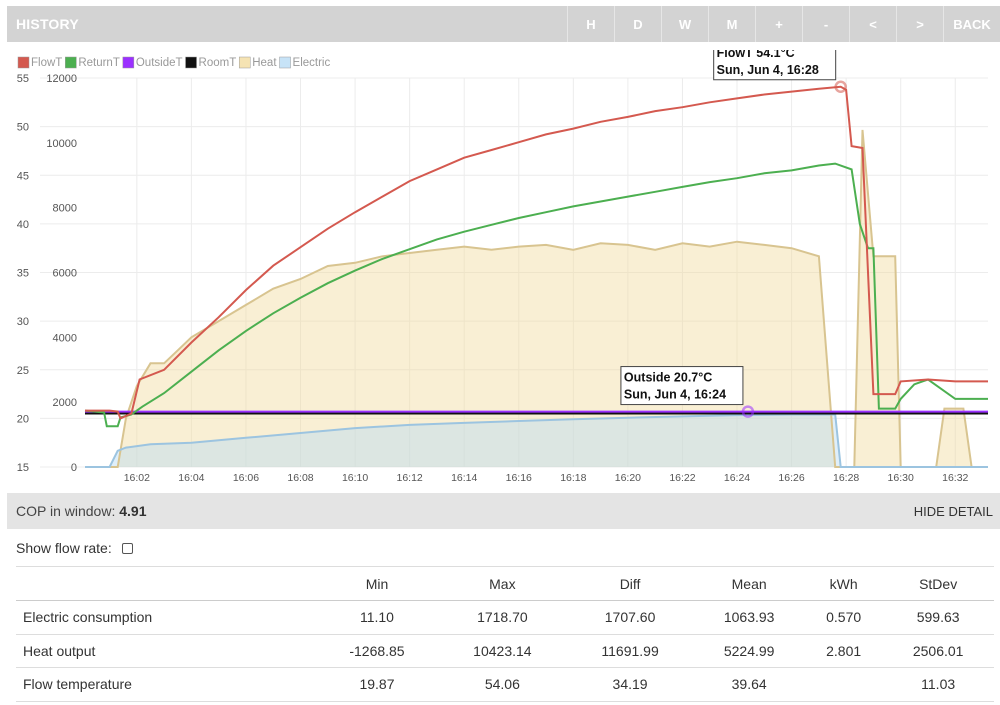 This screenshot has width=1000, height=705. I want to click on stats-cell: Flow temperature, so click(166, 684).